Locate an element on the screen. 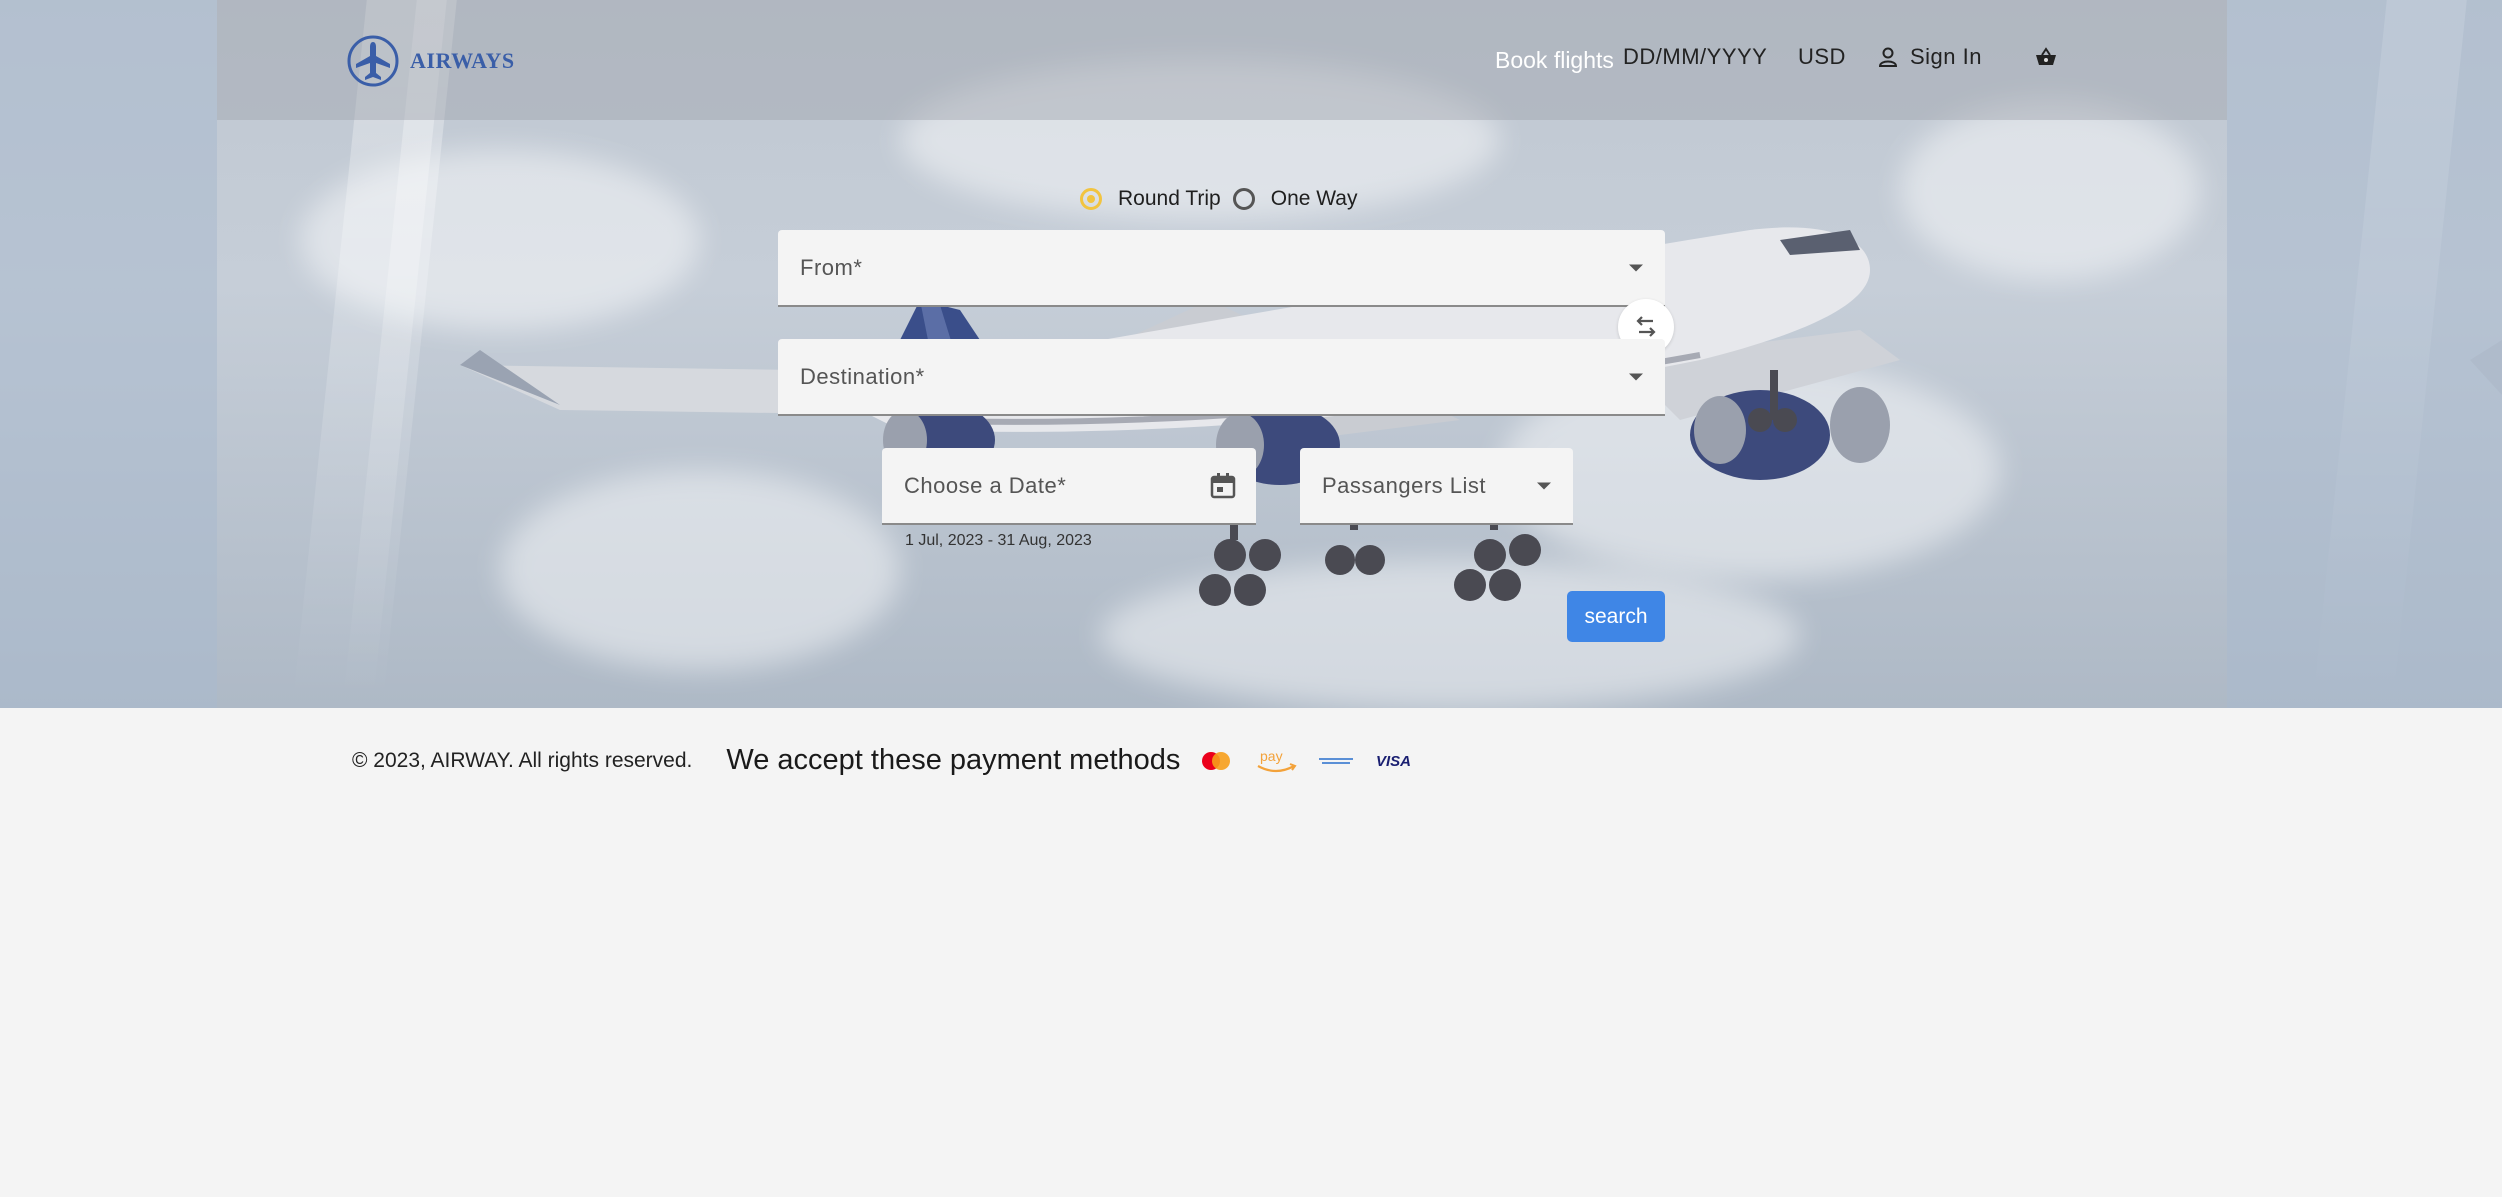 The image size is (2502, 1197). from-label: From* is located at coordinates (831, 267).